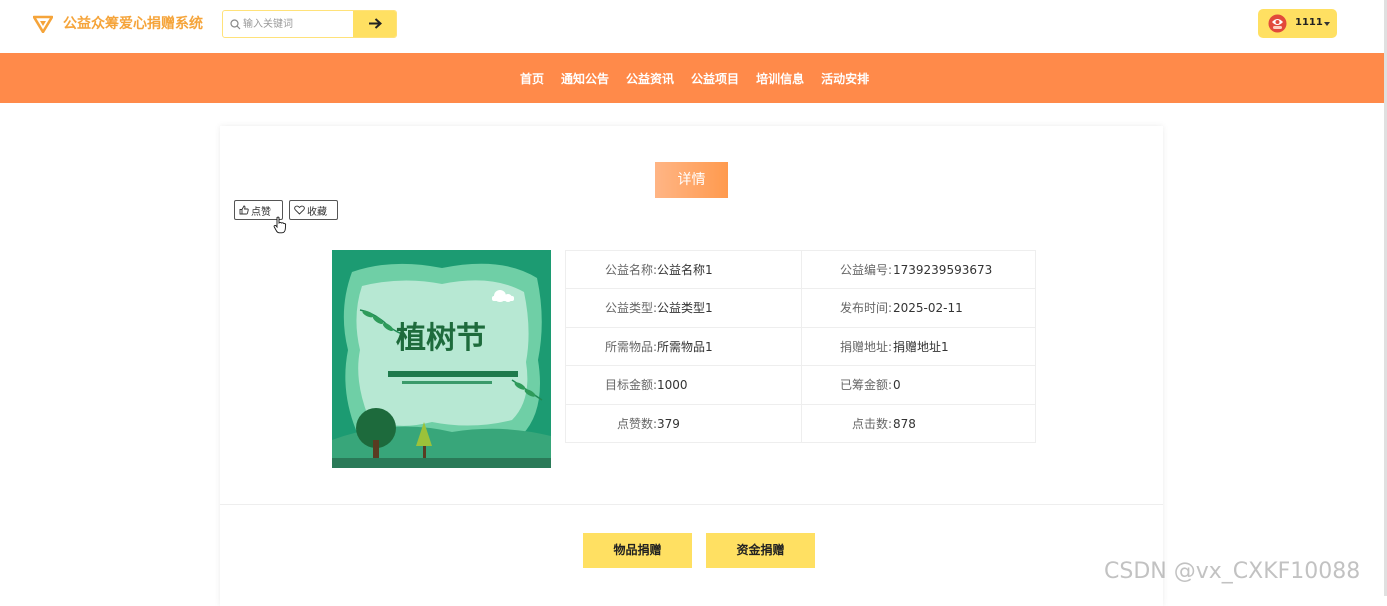 The height and width of the screenshot is (606, 1387). I want to click on nav-item-training: 培训信息, so click(780, 78).